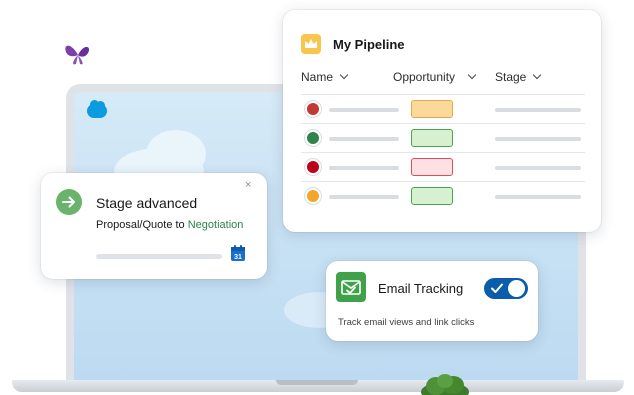 The width and height of the screenshot is (634, 395). What do you see at coordinates (421, 288) in the screenshot?
I see `email-tracking-title: Email Tracking` at bounding box center [421, 288].